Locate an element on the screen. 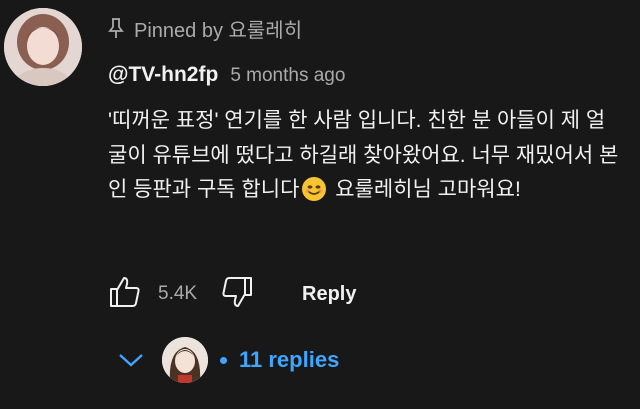 Image resolution: width=640 pixels, height=409 pixels. thumbs-down-icon is located at coordinates (237, 294).